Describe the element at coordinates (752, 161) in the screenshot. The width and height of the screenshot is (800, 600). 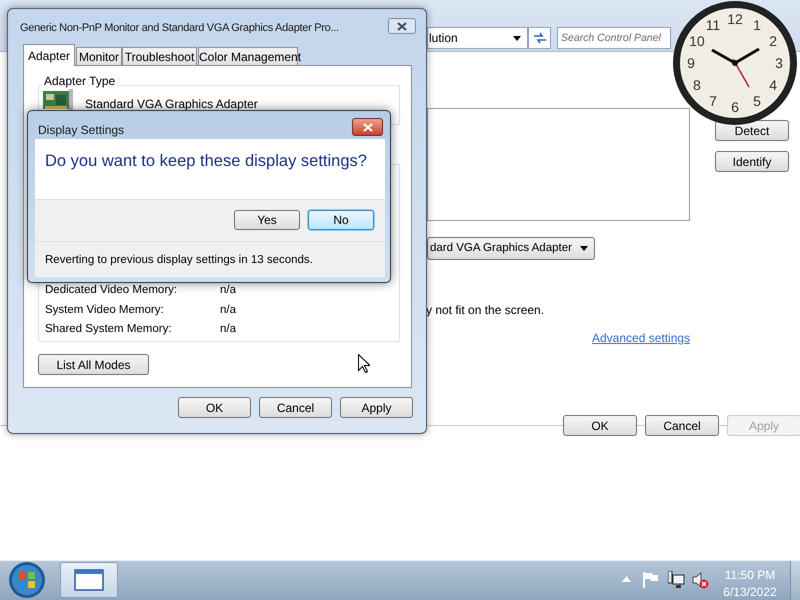
I see `identify-button: Identify` at that location.